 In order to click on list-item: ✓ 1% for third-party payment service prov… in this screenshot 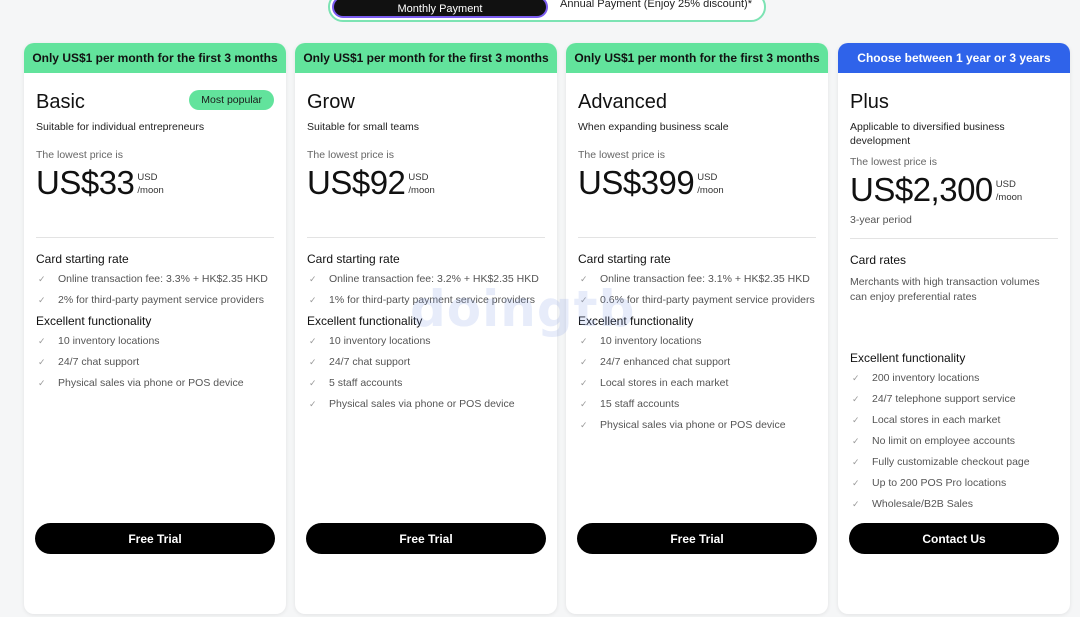, I will do `click(422, 300)`.